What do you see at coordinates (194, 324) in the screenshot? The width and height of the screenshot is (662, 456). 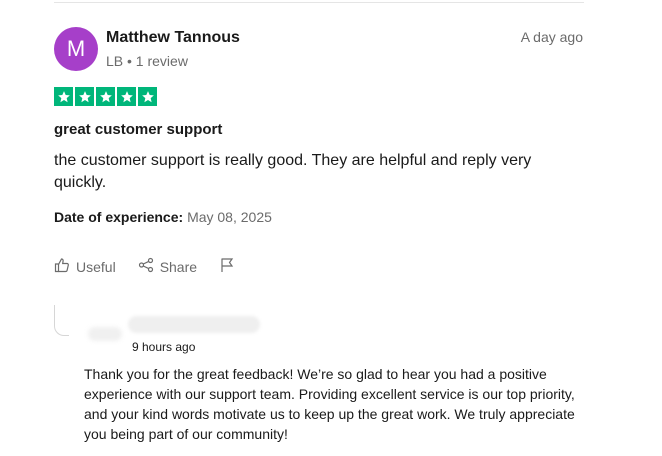 I see `company-name-blurred` at bounding box center [194, 324].